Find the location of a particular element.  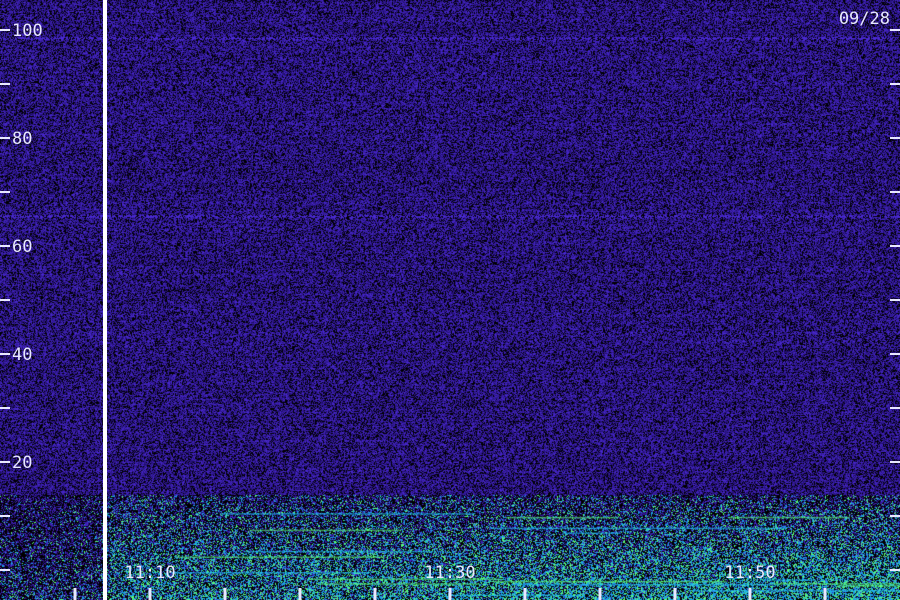

data-gap-layer is located at coordinates (105, 300).